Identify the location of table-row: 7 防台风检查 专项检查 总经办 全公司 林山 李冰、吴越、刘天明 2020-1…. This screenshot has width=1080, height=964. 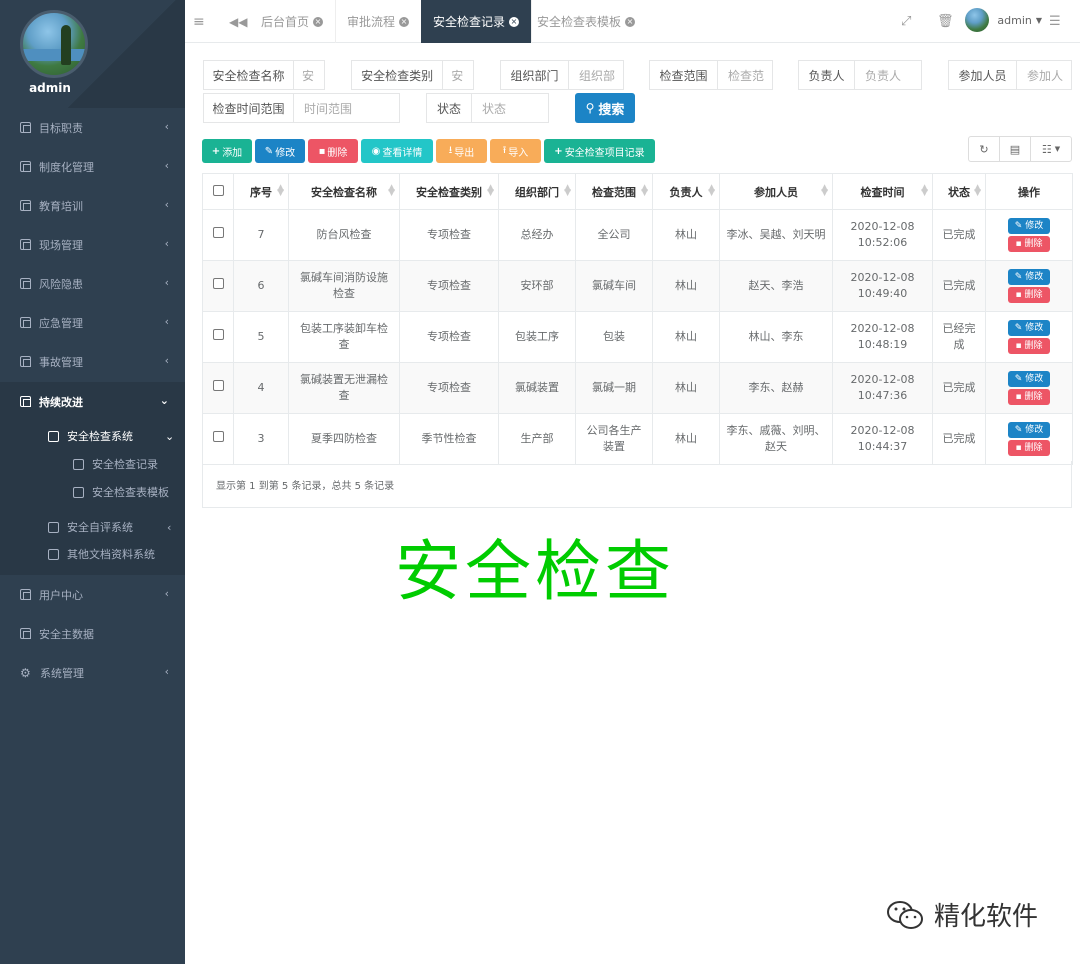
(637, 235).